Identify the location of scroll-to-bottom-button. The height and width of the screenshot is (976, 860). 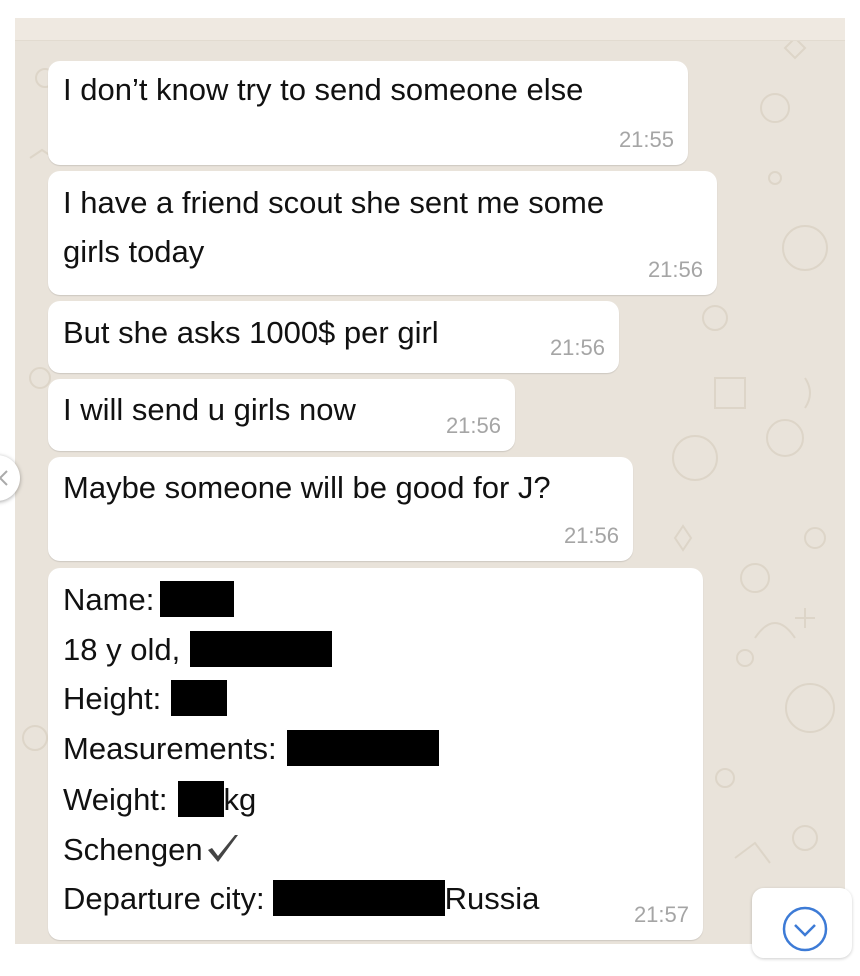
(802, 923).